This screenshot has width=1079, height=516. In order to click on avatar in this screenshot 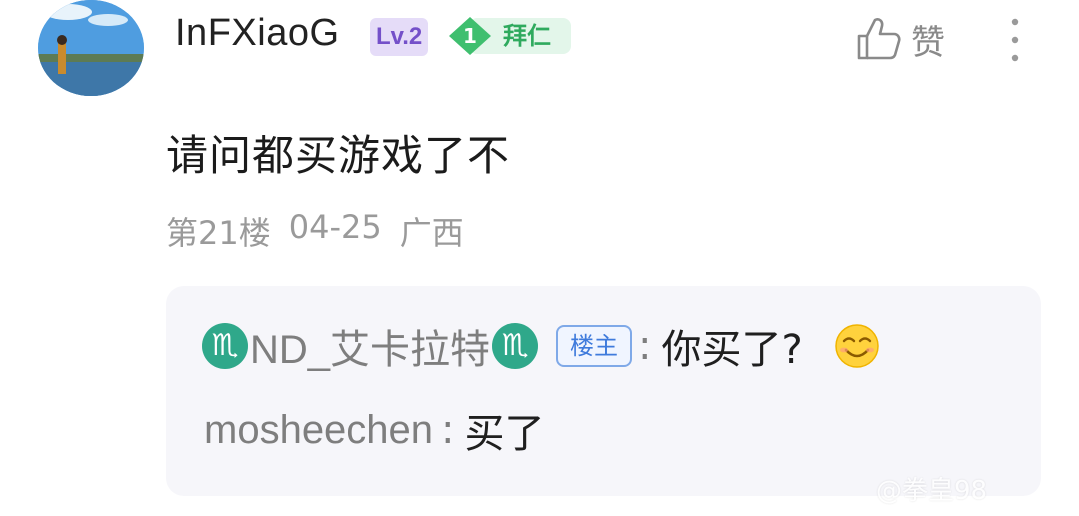, I will do `click(91, 48)`.